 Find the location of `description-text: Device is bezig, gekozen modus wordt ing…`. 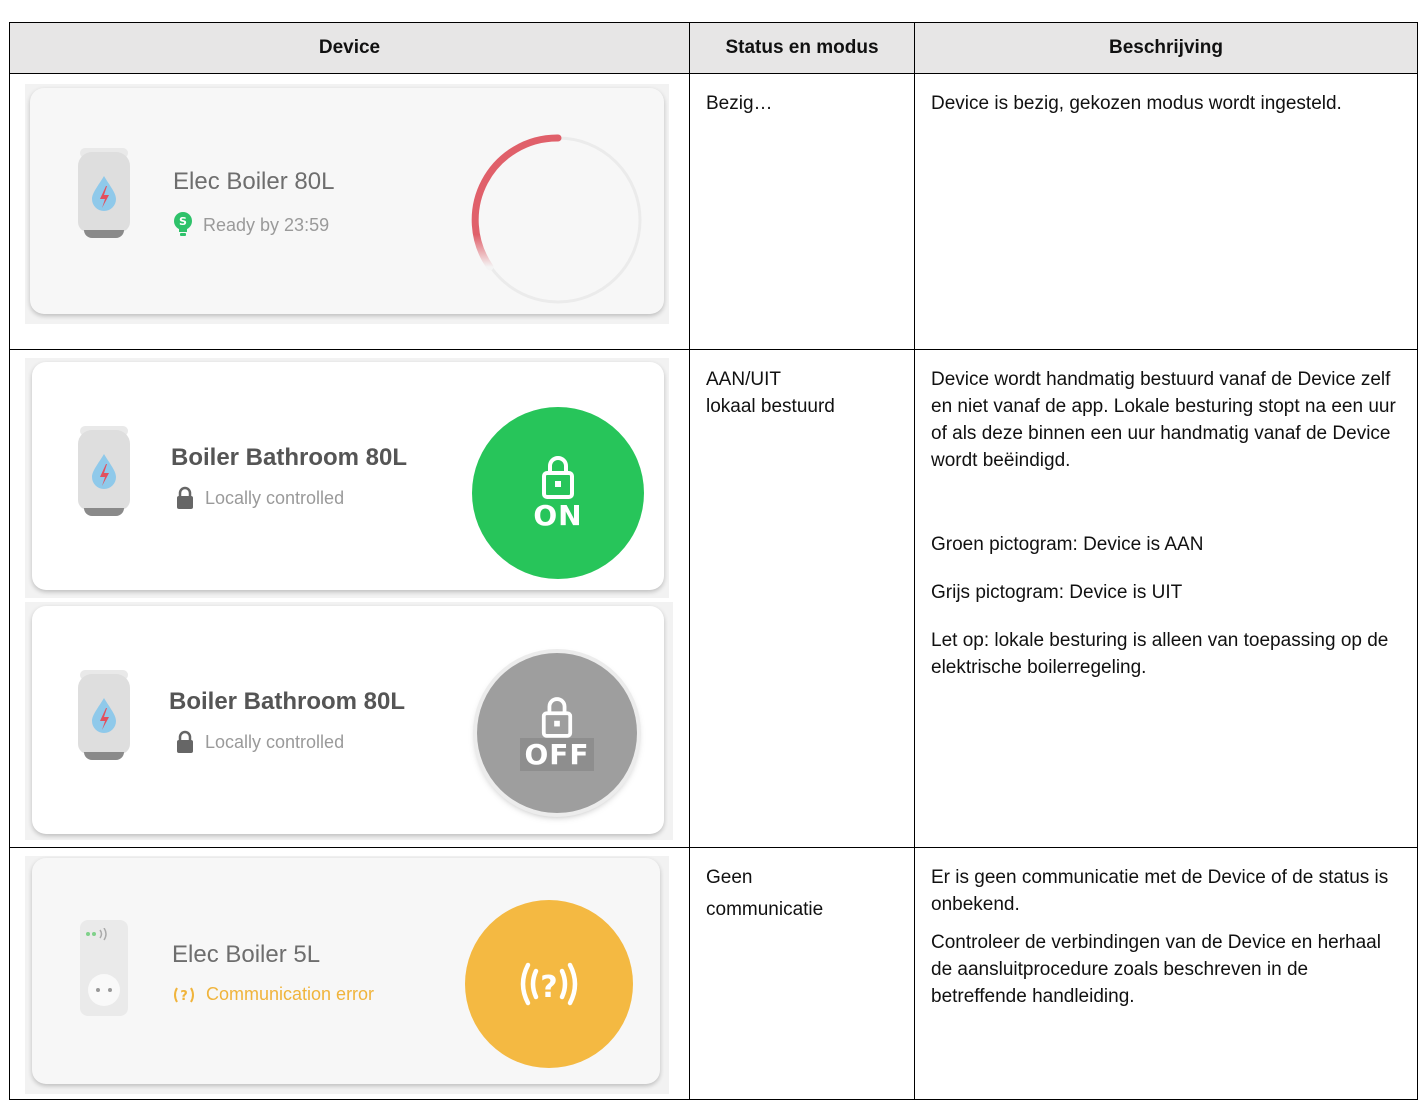

description-text: Device is bezig, gekozen modus wordt ing… is located at coordinates (1136, 103).